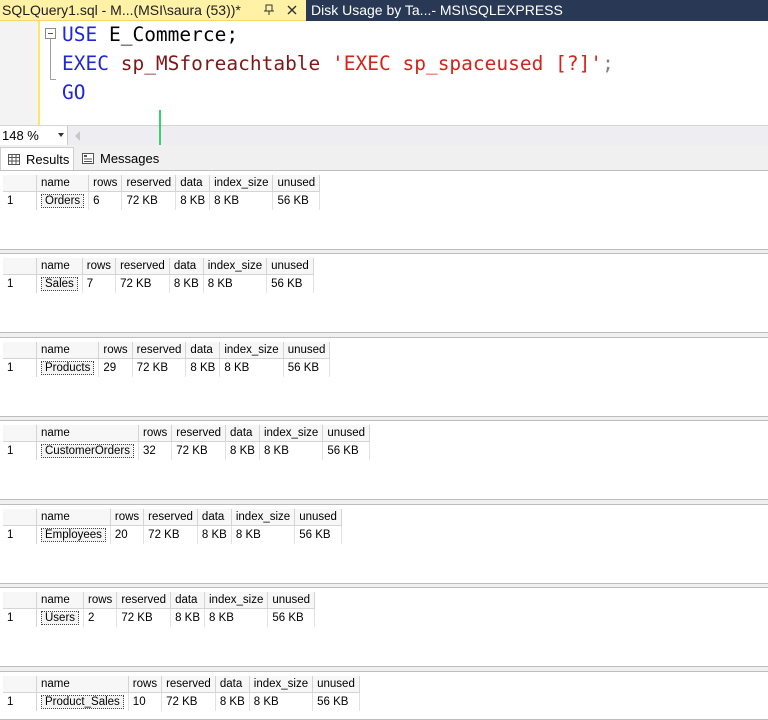 The image size is (768, 720). I want to click on cell-name: Product_Sales, so click(82, 701).